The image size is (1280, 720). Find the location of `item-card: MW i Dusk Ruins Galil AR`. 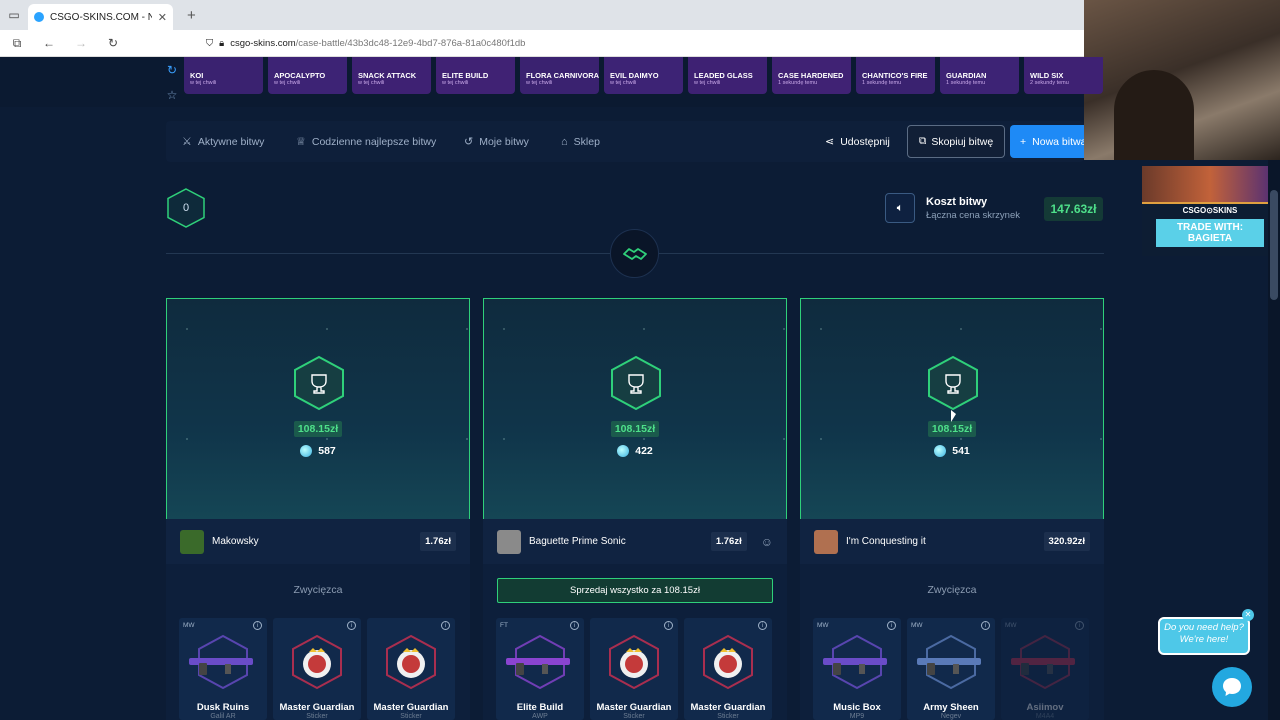

item-card: MW i Dusk Ruins Galil AR is located at coordinates (223, 669).